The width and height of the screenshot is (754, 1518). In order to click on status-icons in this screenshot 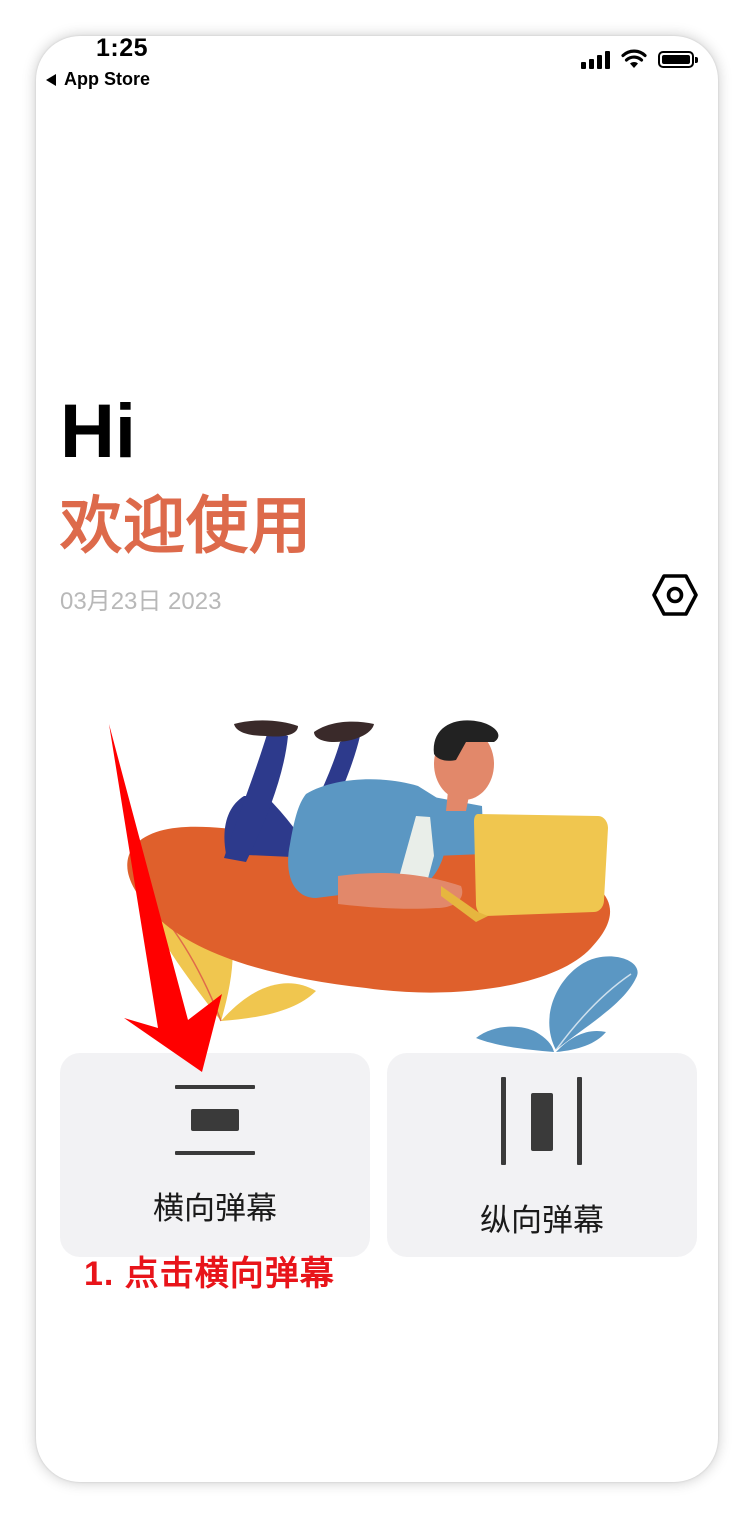, I will do `click(639, 59)`.